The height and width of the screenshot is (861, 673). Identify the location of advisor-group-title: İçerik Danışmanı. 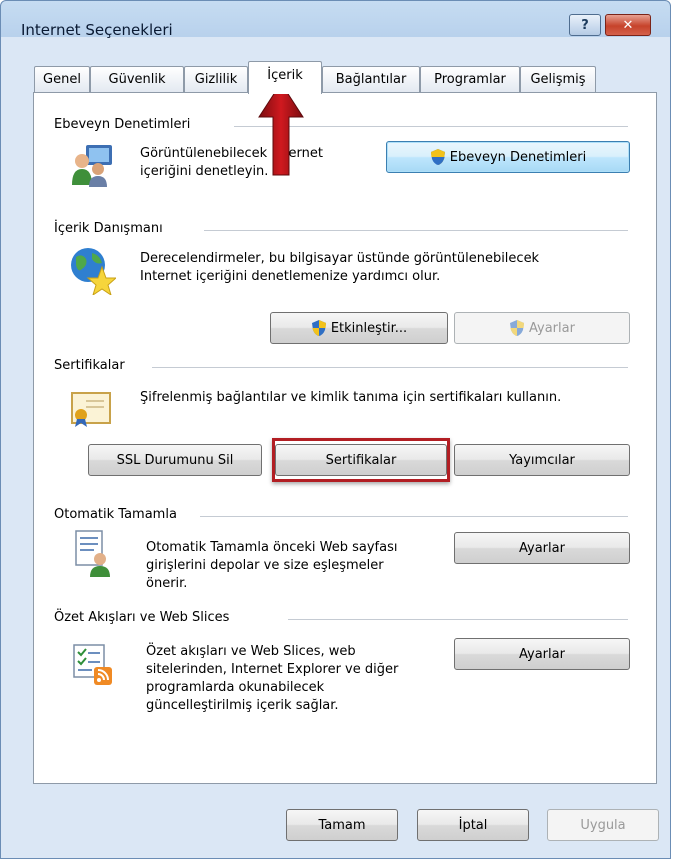
(111, 228).